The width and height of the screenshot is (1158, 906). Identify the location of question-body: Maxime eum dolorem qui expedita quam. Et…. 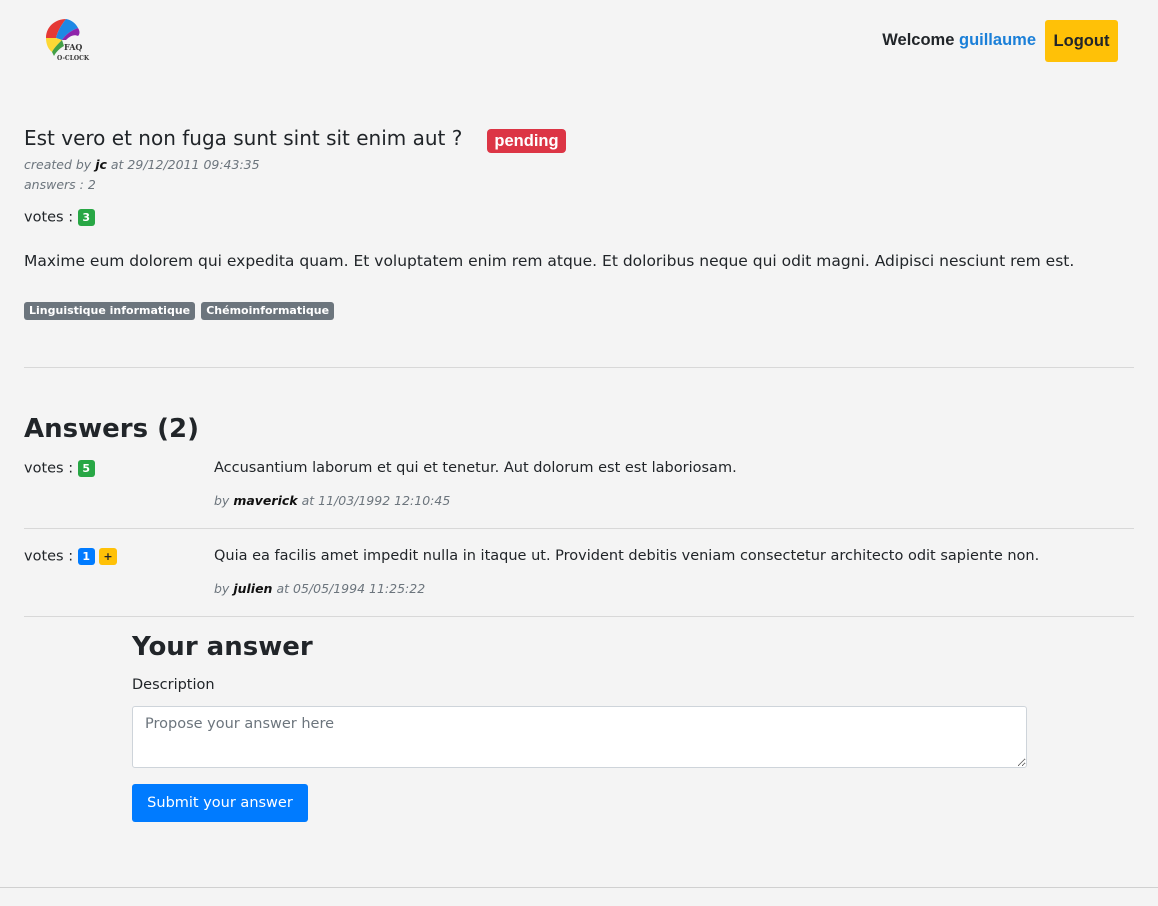
(549, 261).